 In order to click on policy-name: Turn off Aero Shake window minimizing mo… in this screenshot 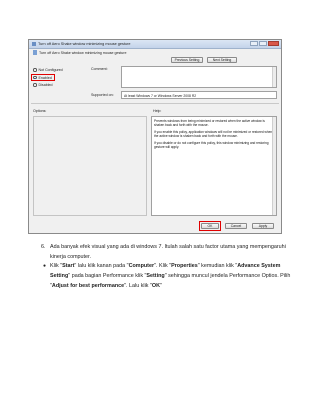, I will do `click(83, 53)`.